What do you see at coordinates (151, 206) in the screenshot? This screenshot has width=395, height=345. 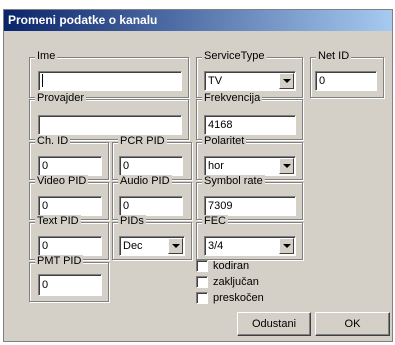 I see `audio-pid-input: 0` at bounding box center [151, 206].